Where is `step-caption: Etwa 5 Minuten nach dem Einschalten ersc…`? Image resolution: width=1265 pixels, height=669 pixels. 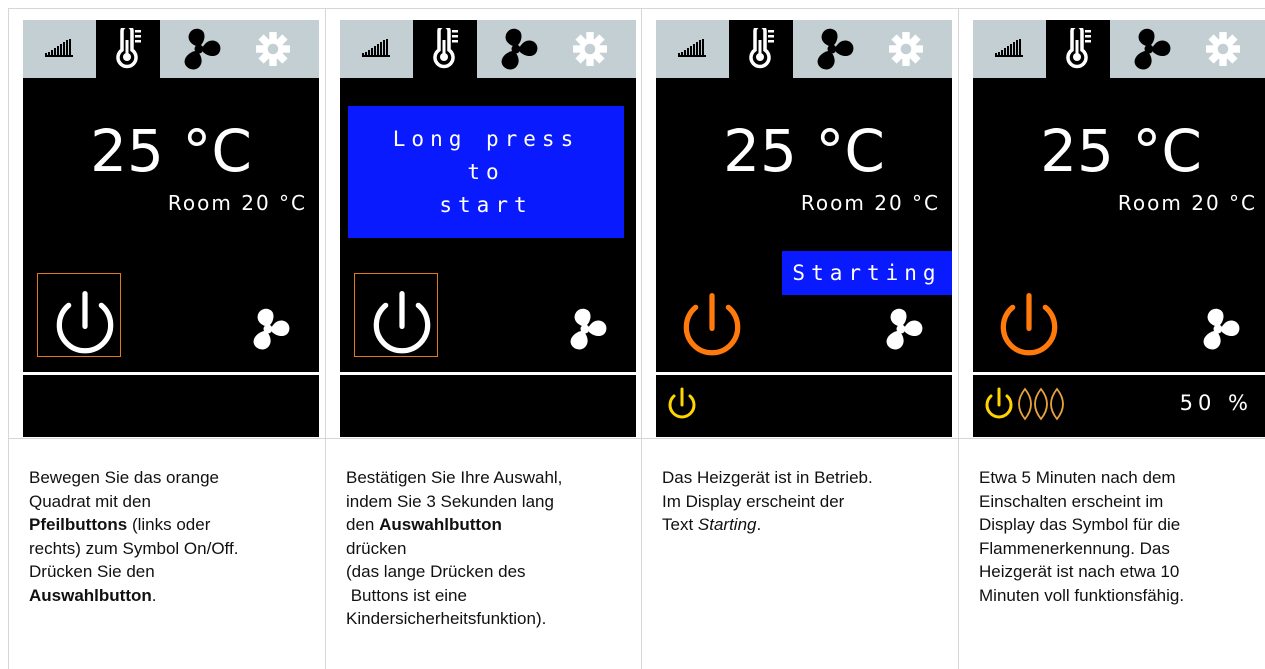 step-caption: Etwa 5 Minuten nach dem Einschalten ersc… is located at coordinates (1082, 536).